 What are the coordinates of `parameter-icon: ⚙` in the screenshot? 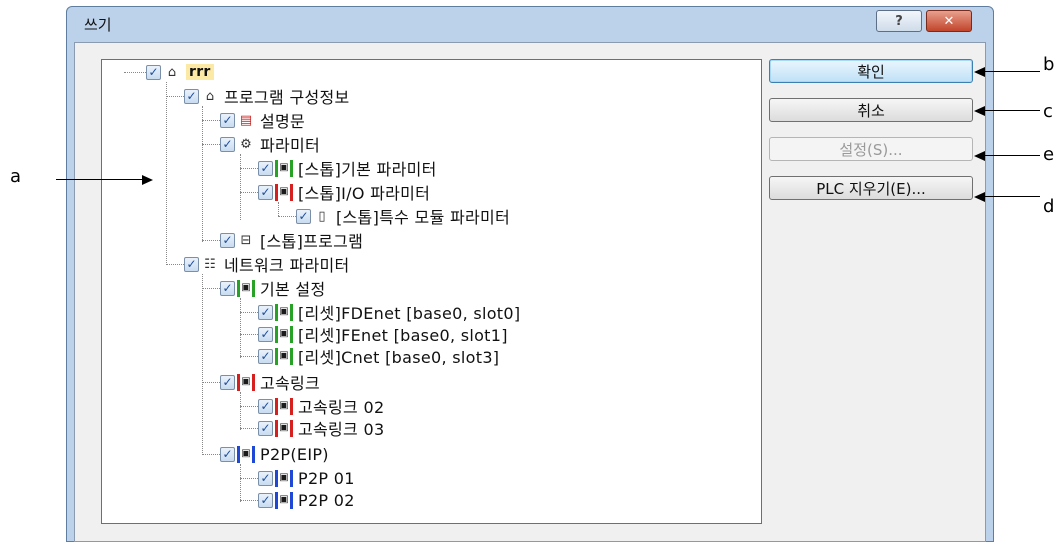 It's located at (246, 144).